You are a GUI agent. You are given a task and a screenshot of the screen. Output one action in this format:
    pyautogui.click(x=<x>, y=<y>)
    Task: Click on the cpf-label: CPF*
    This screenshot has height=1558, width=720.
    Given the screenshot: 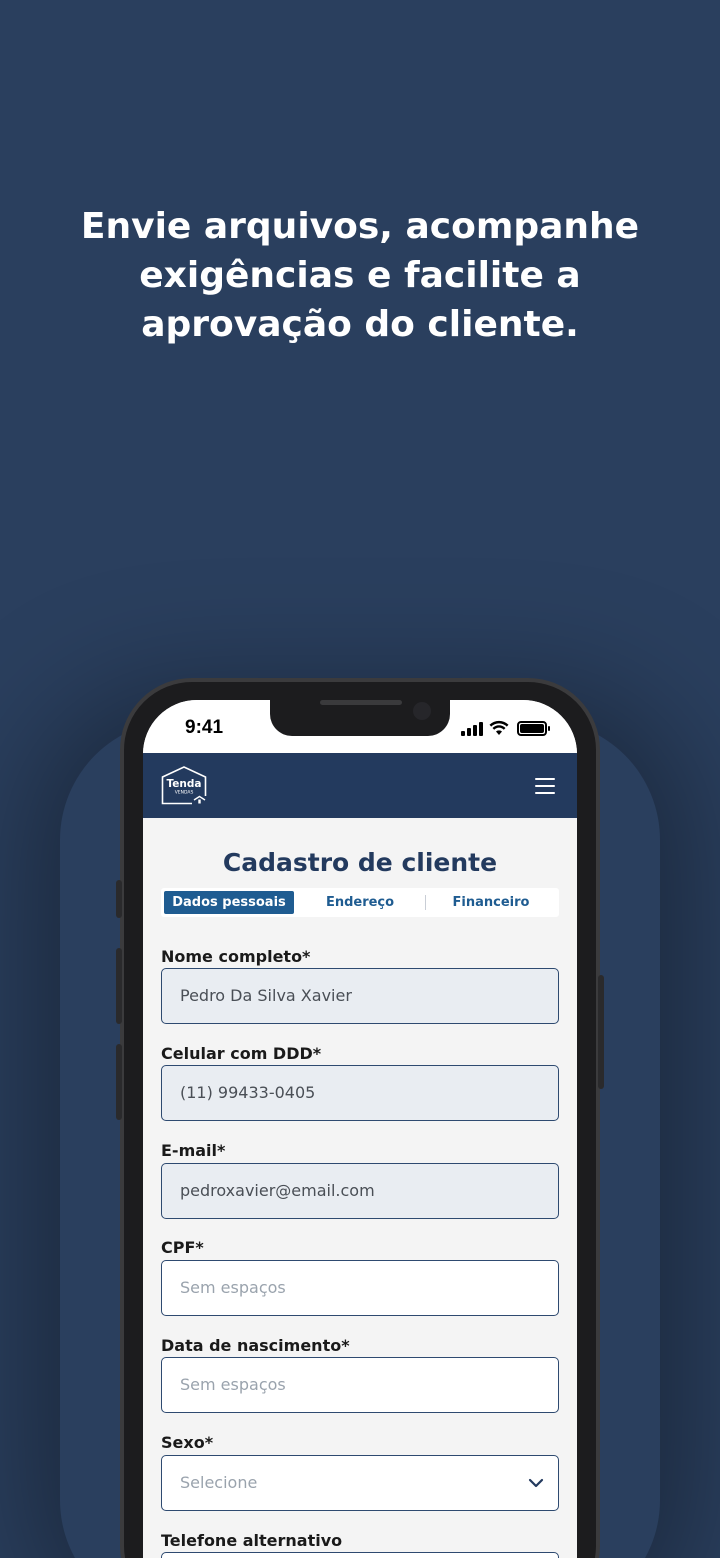 What is the action you would take?
    pyautogui.click(x=182, y=1247)
    